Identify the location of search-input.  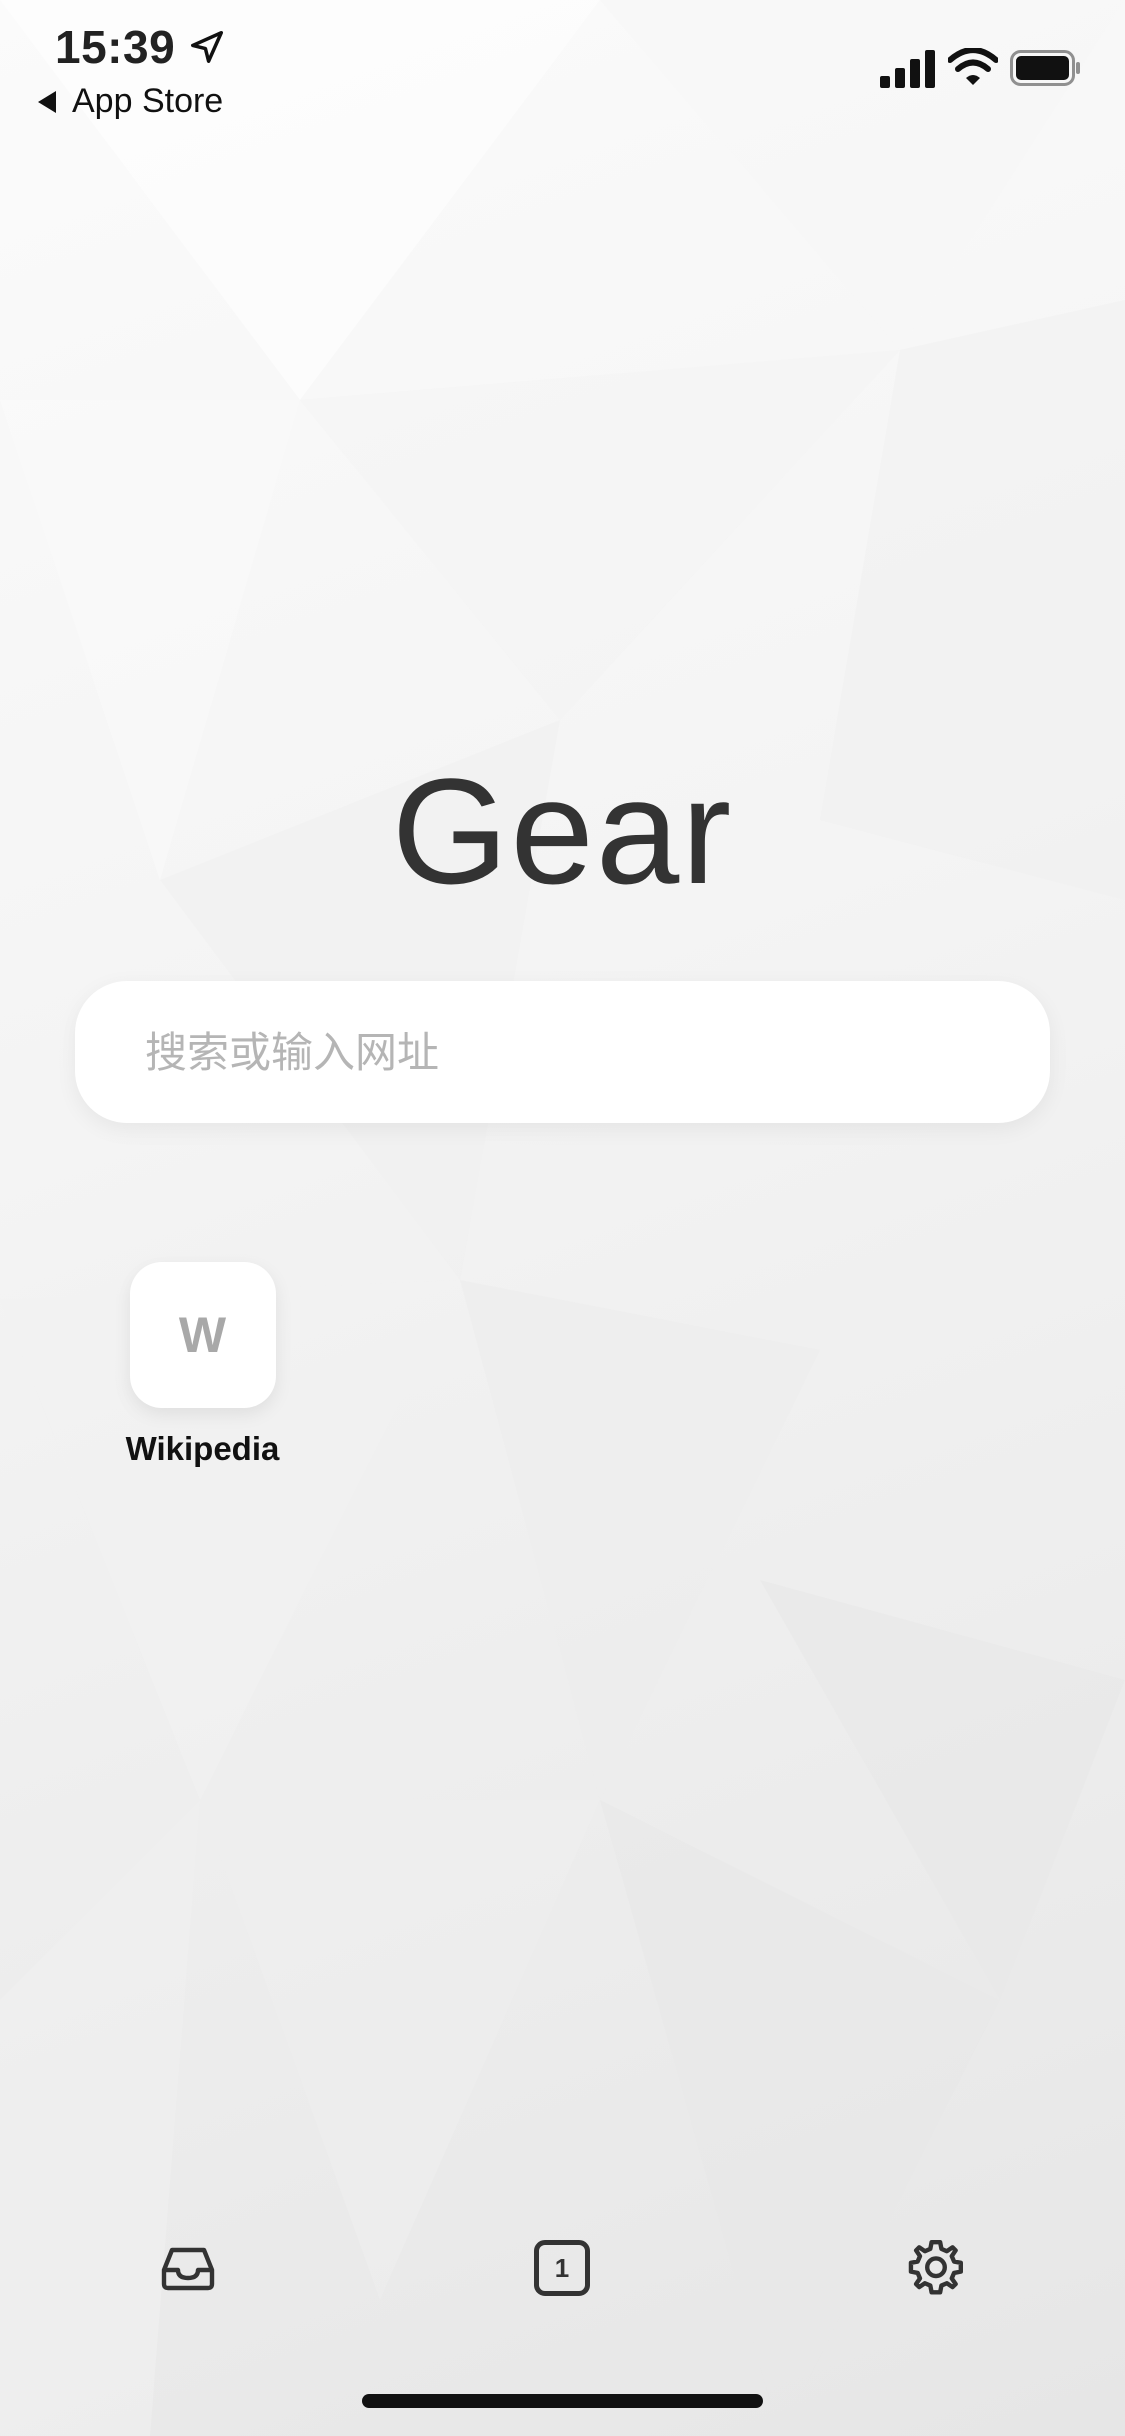
(562, 1052).